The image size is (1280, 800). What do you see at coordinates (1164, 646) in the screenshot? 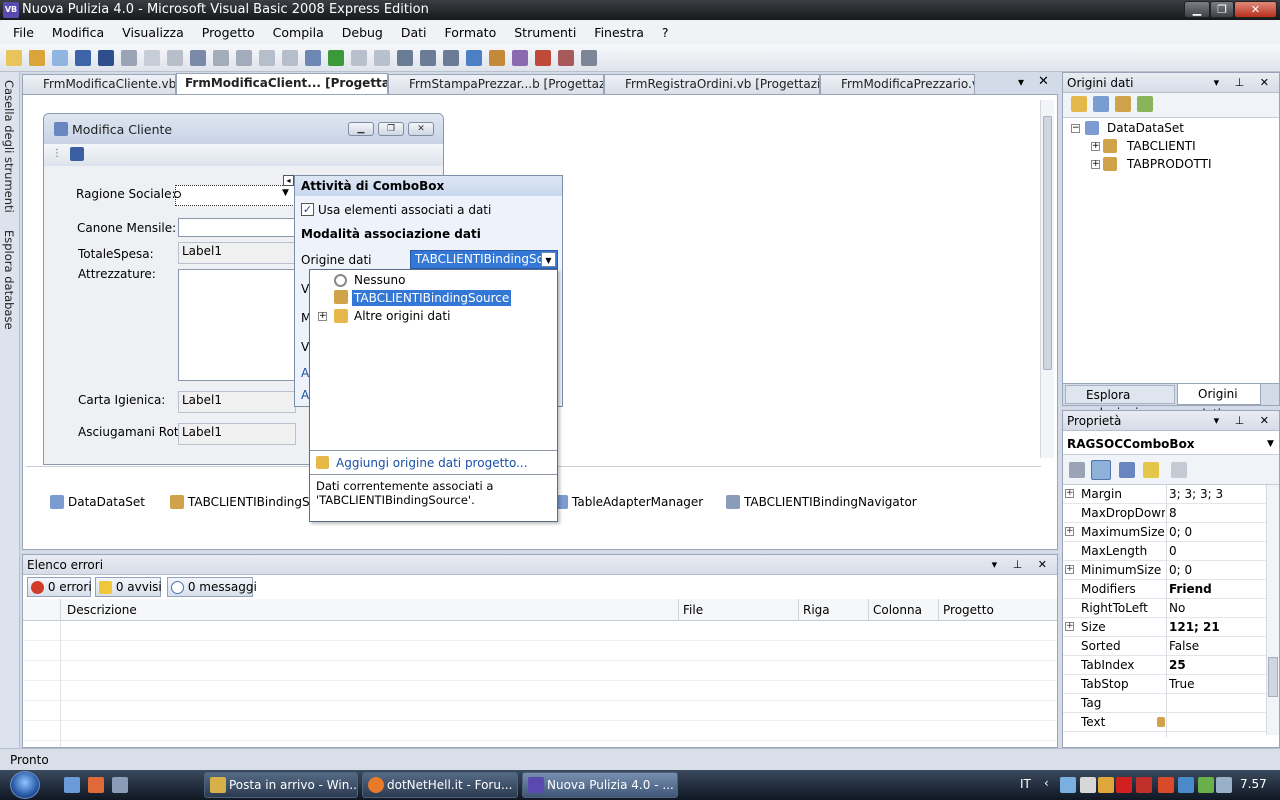
I see `property-row: Sorted False` at bounding box center [1164, 646].